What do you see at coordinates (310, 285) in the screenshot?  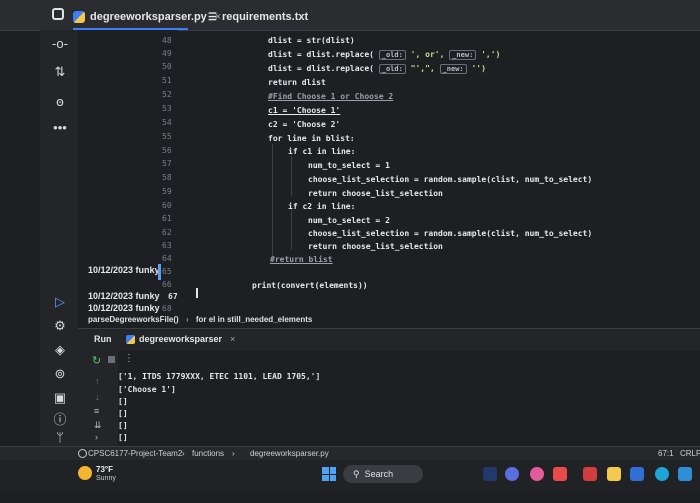 I see `code-line: print(convert(elements))` at bounding box center [310, 285].